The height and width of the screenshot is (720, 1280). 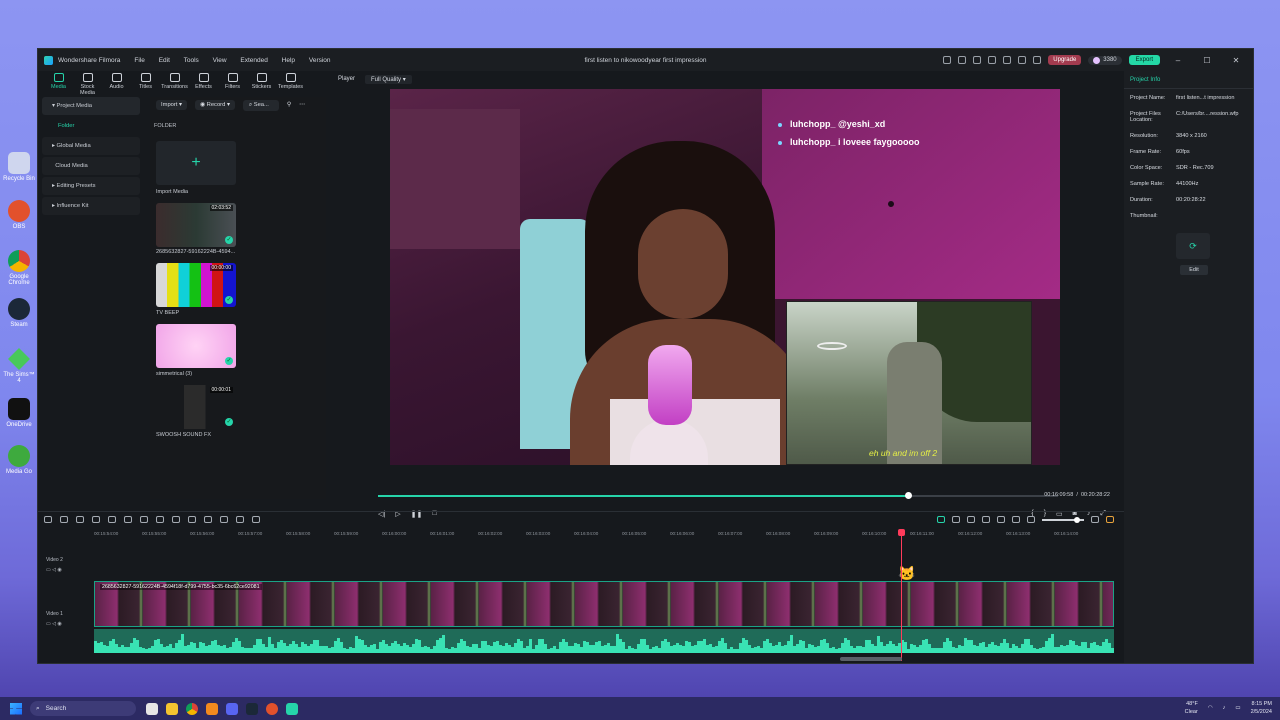 What do you see at coordinates (19, 366) in the screenshot?
I see `desktop-icon-sims: The Sims™ 4` at bounding box center [19, 366].